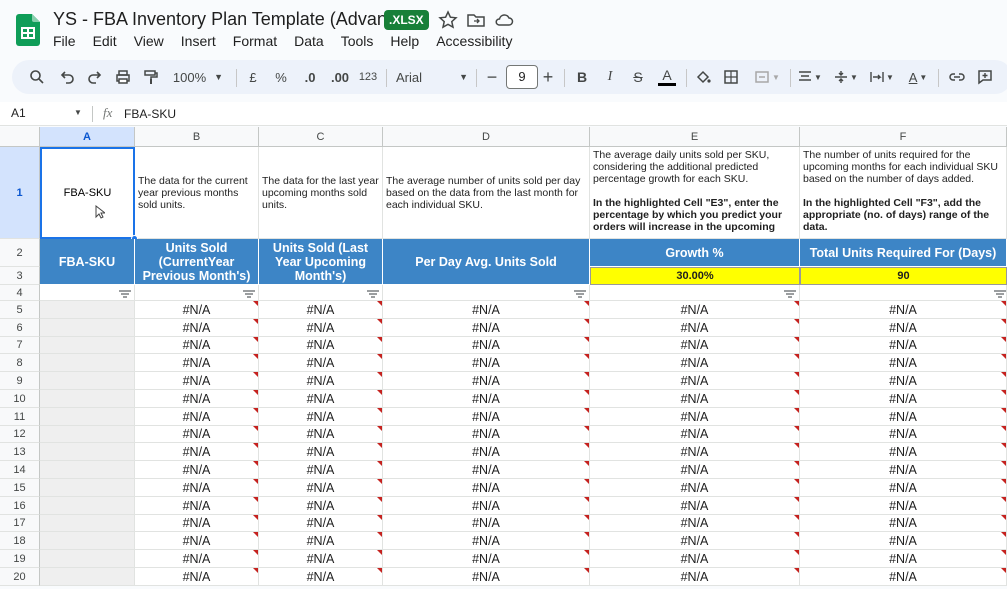  Describe the element at coordinates (20, 541) in the screenshot. I see `row-header-18: 18` at that location.